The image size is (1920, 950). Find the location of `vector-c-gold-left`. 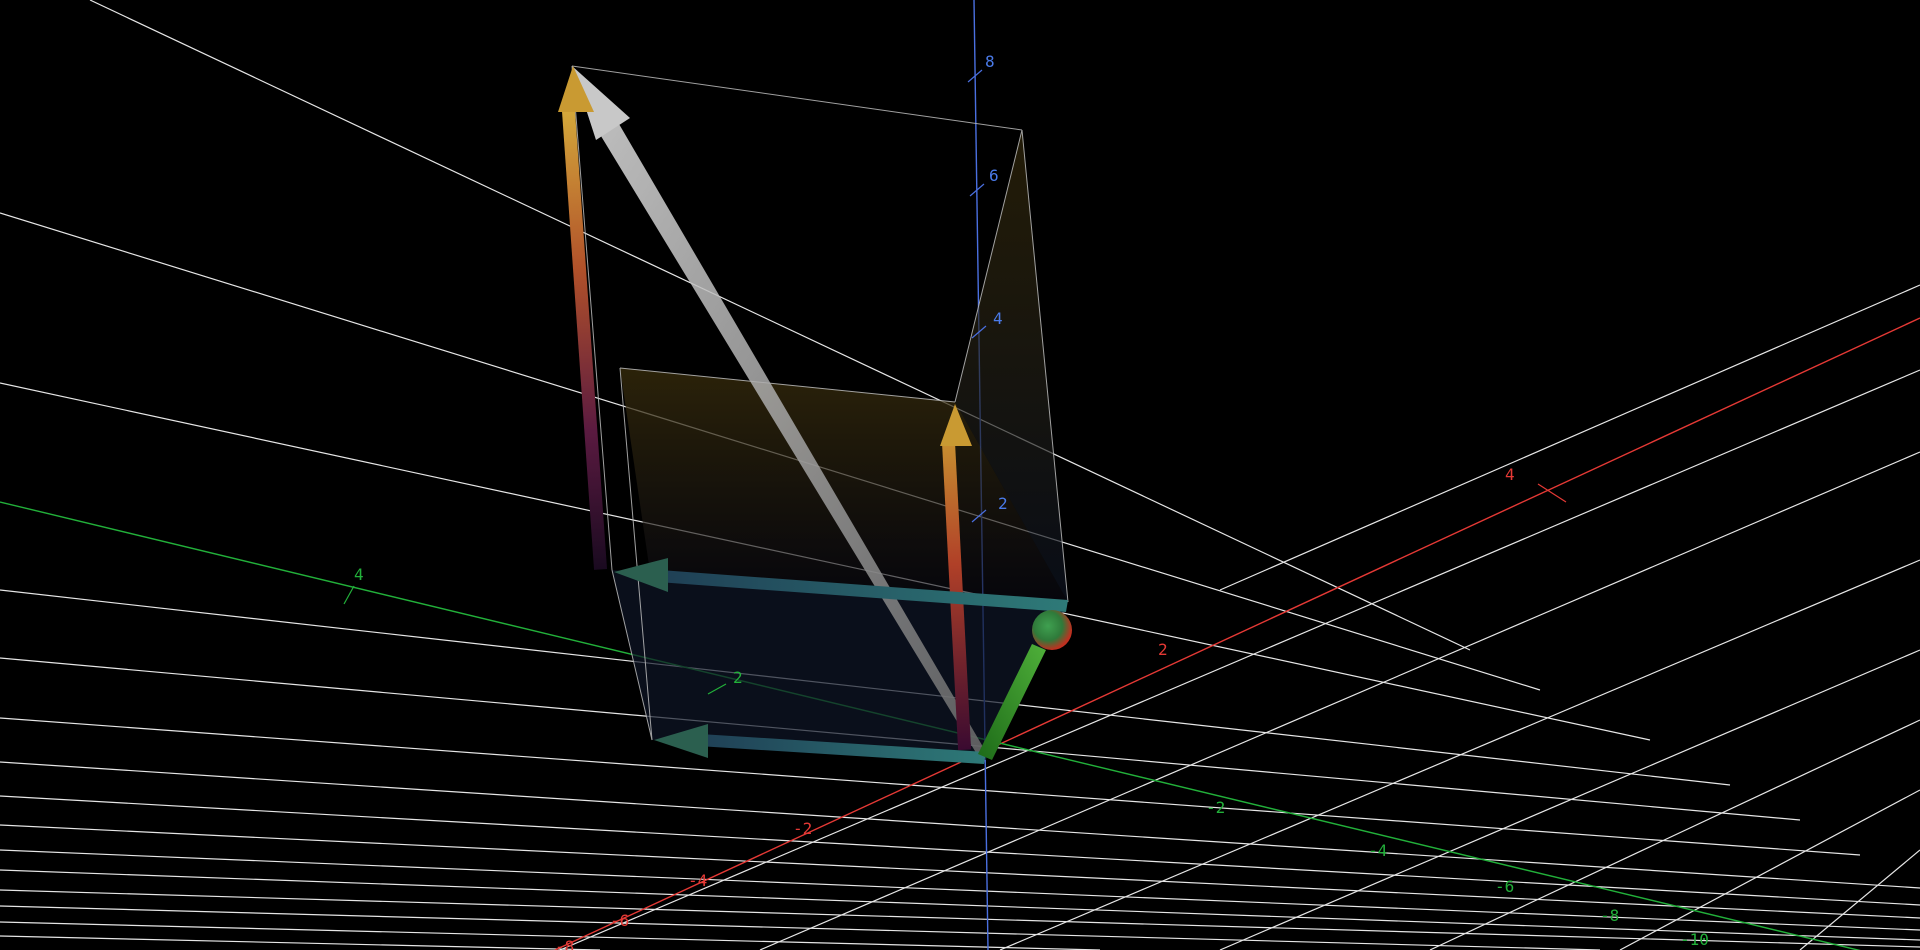

vector-c-gold-left is located at coordinates (584, 340).